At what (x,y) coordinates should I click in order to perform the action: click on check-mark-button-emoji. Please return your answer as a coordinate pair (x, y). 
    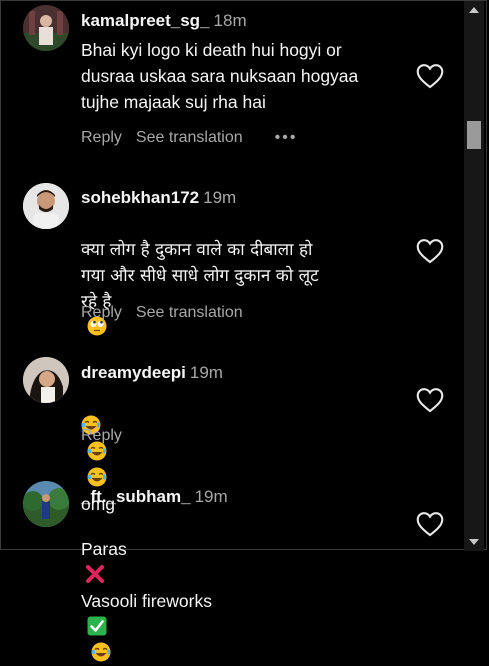
    Looking at the image, I should click on (97, 626).